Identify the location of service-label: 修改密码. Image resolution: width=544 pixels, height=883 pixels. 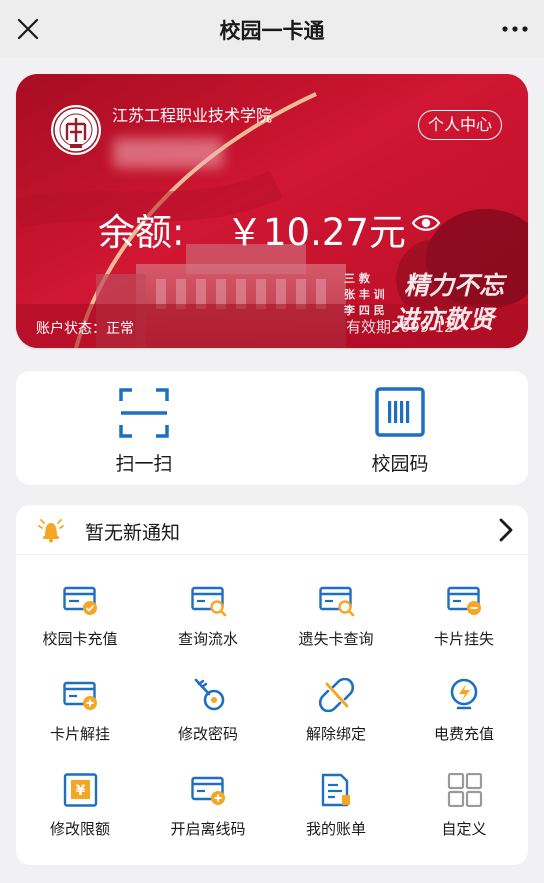
(207, 734).